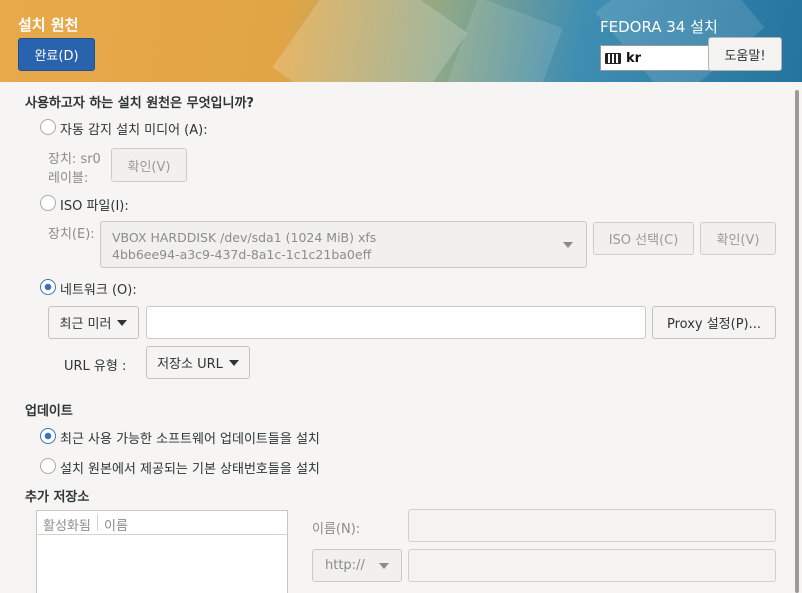 Image resolution: width=802 pixels, height=593 pixels. I want to click on iso-select-button: ISO 선택(C), so click(643, 238).